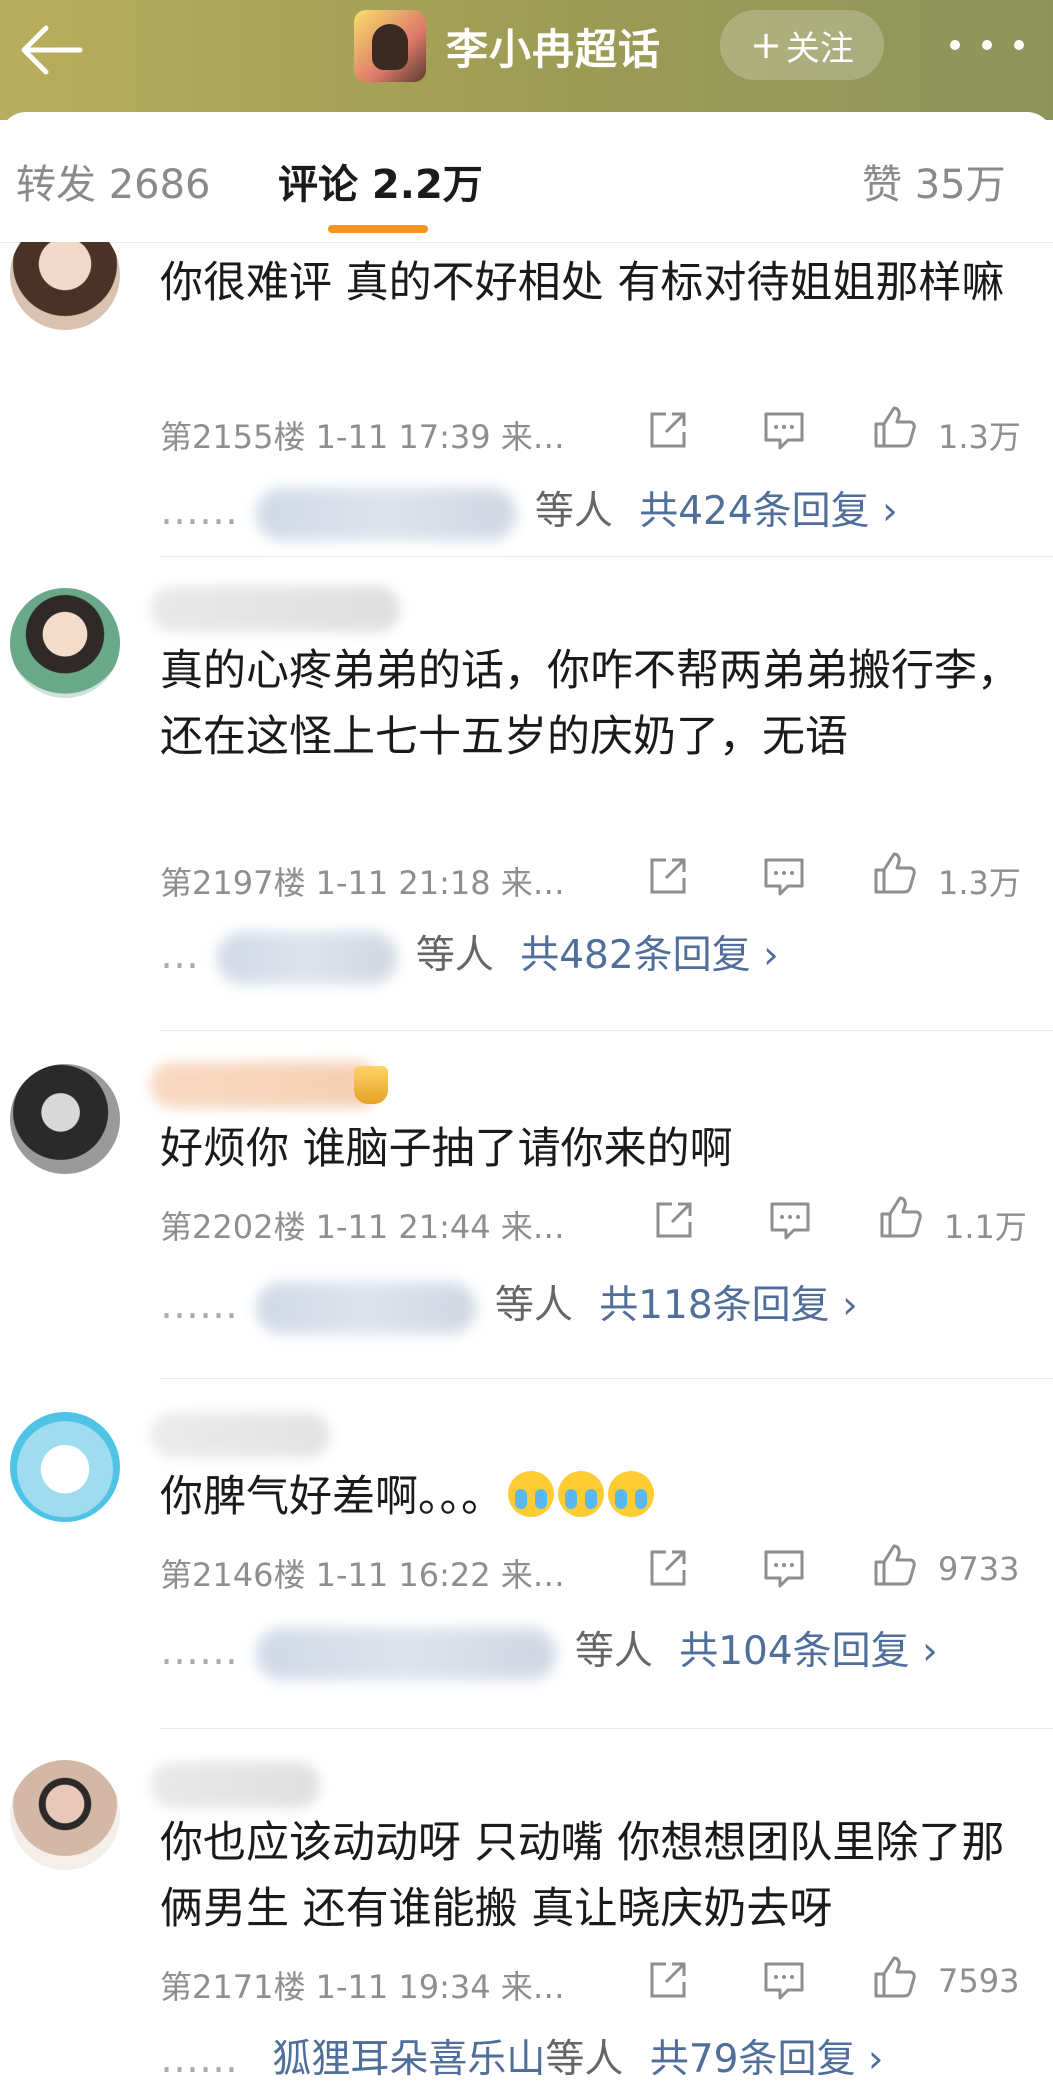 This screenshot has height=2100, width=1053. Describe the element at coordinates (766, 45) in the screenshot. I see `plus-icon: +` at that location.